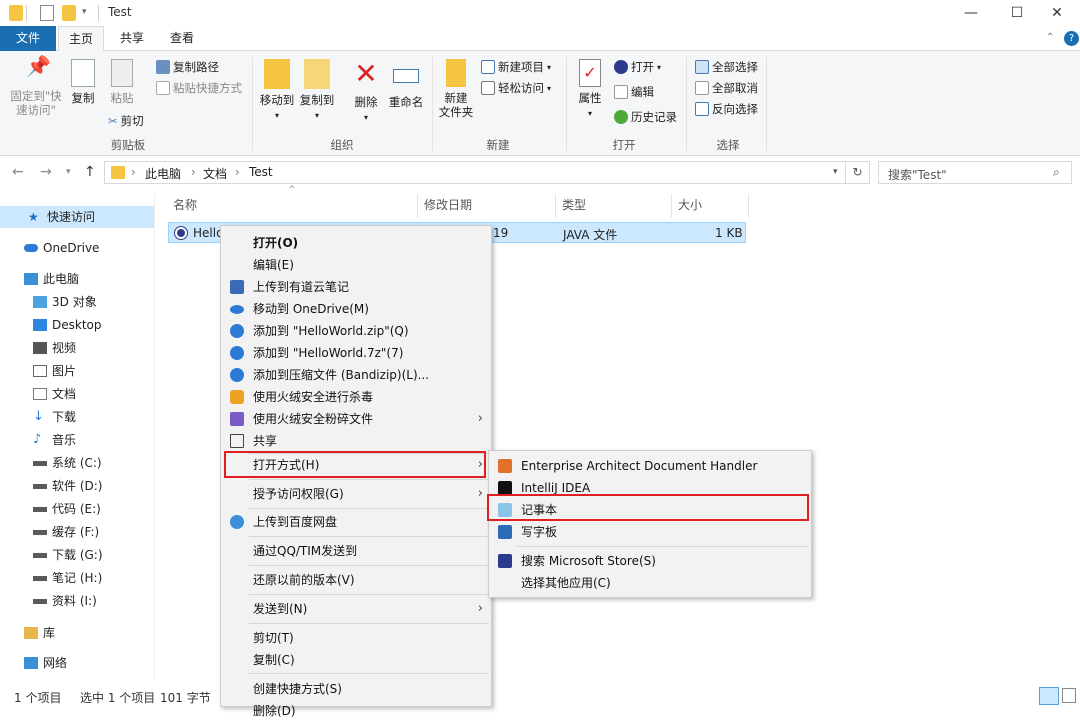 This screenshot has width=1080, height=722. What do you see at coordinates (90, 172) in the screenshot?
I see `up-arrow-icon: ↑` at bounding box center [90, 172].